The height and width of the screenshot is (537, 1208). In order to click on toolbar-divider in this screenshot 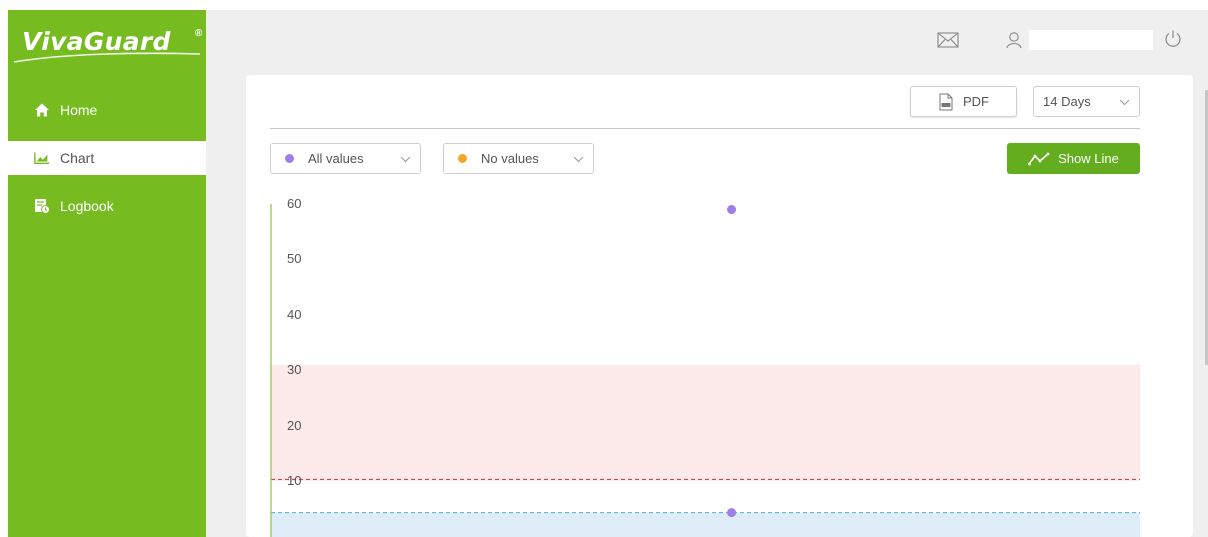, I will do `click(705, 128)`.